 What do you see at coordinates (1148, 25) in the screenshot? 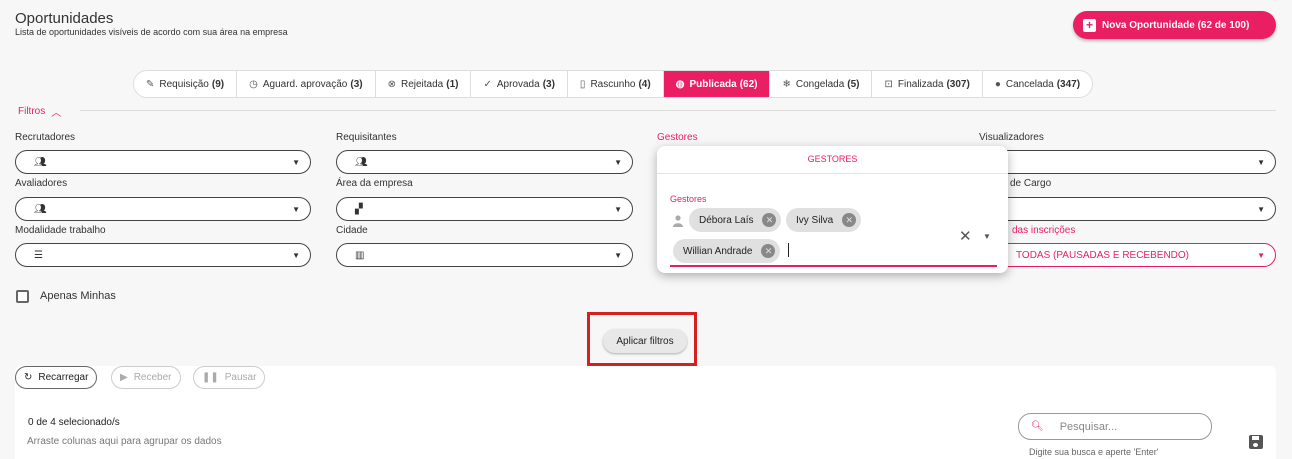
I see `new-opportunity-label: Nova Oportunidade` at bounding box center [1148, 25].